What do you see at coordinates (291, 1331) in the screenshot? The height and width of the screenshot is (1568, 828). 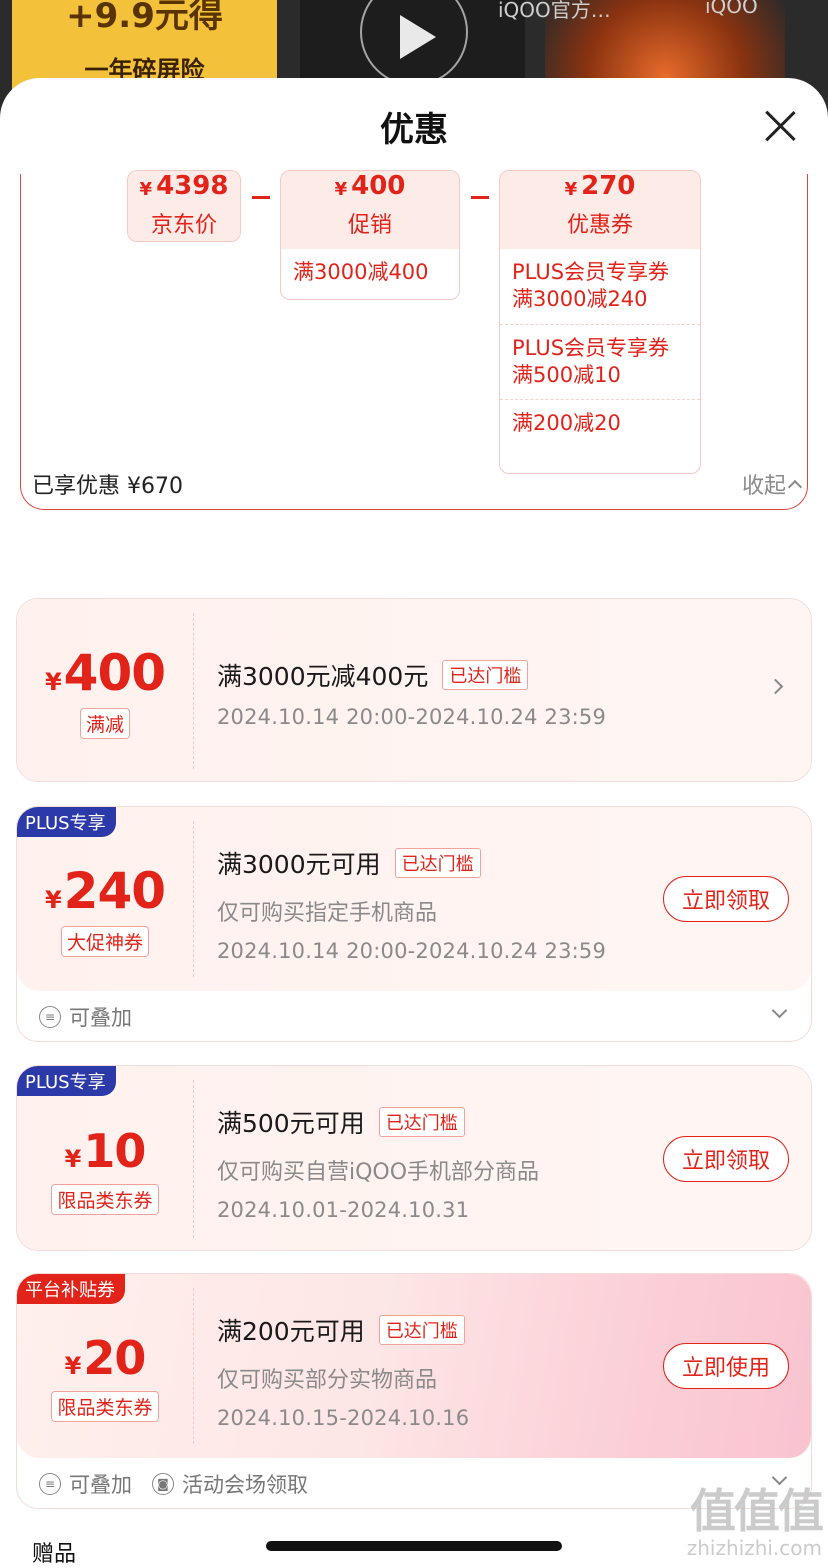 I see `coupon-condition: 满200元可用` at bounding box center [291, 1331].